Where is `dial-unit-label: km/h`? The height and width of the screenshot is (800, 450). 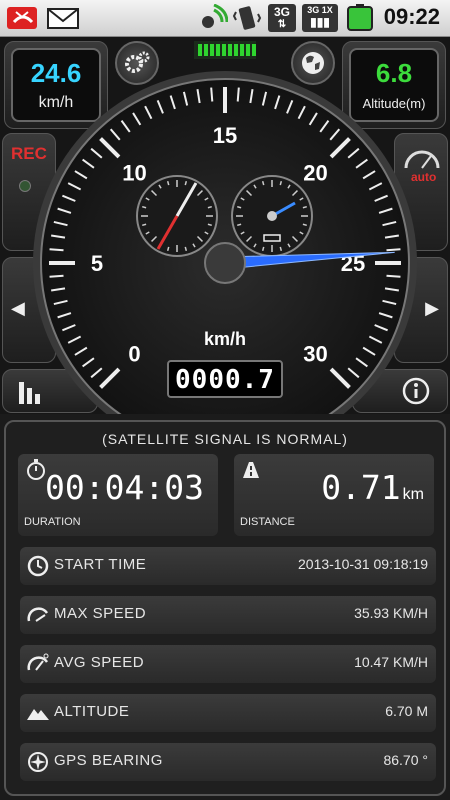 dial-unit-label: km/h is located at coordinates (224, 339).